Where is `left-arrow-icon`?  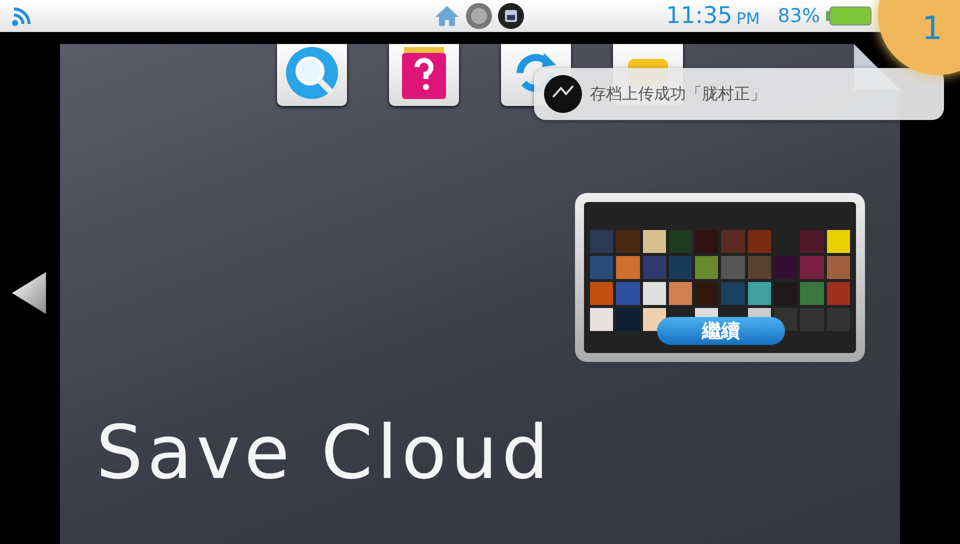
left-arrow-icon is located at coordinates (29, 293).